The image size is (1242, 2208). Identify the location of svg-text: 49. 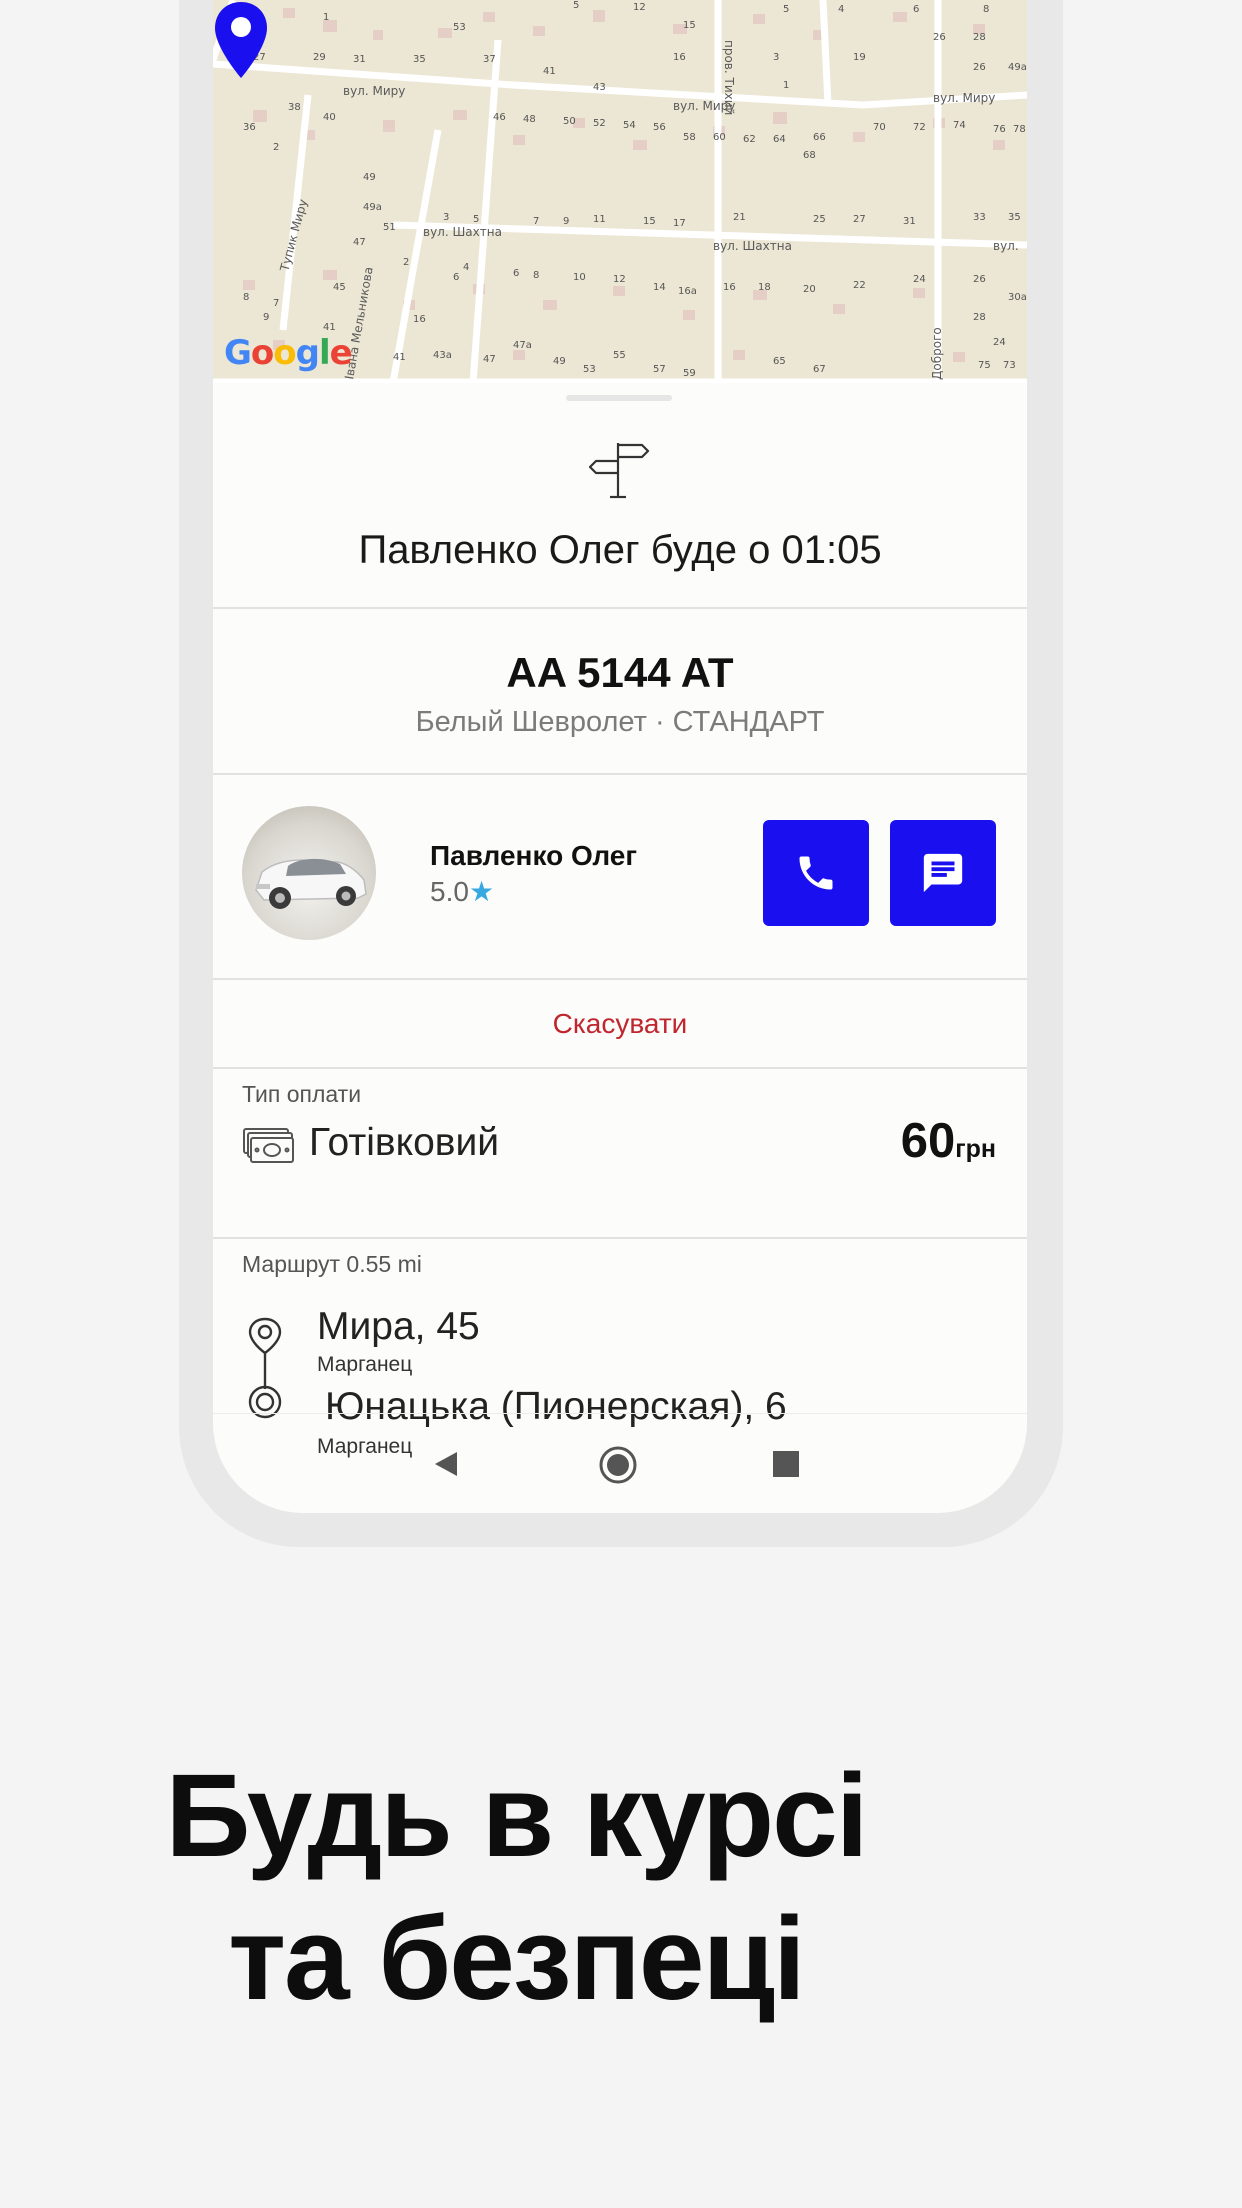
(369, 177).